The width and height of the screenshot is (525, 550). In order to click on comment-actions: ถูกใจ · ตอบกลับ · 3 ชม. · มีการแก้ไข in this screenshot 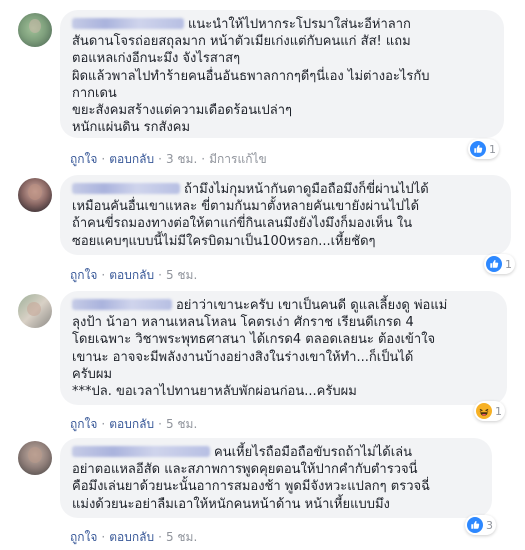, I will do `click(168, 159)`.